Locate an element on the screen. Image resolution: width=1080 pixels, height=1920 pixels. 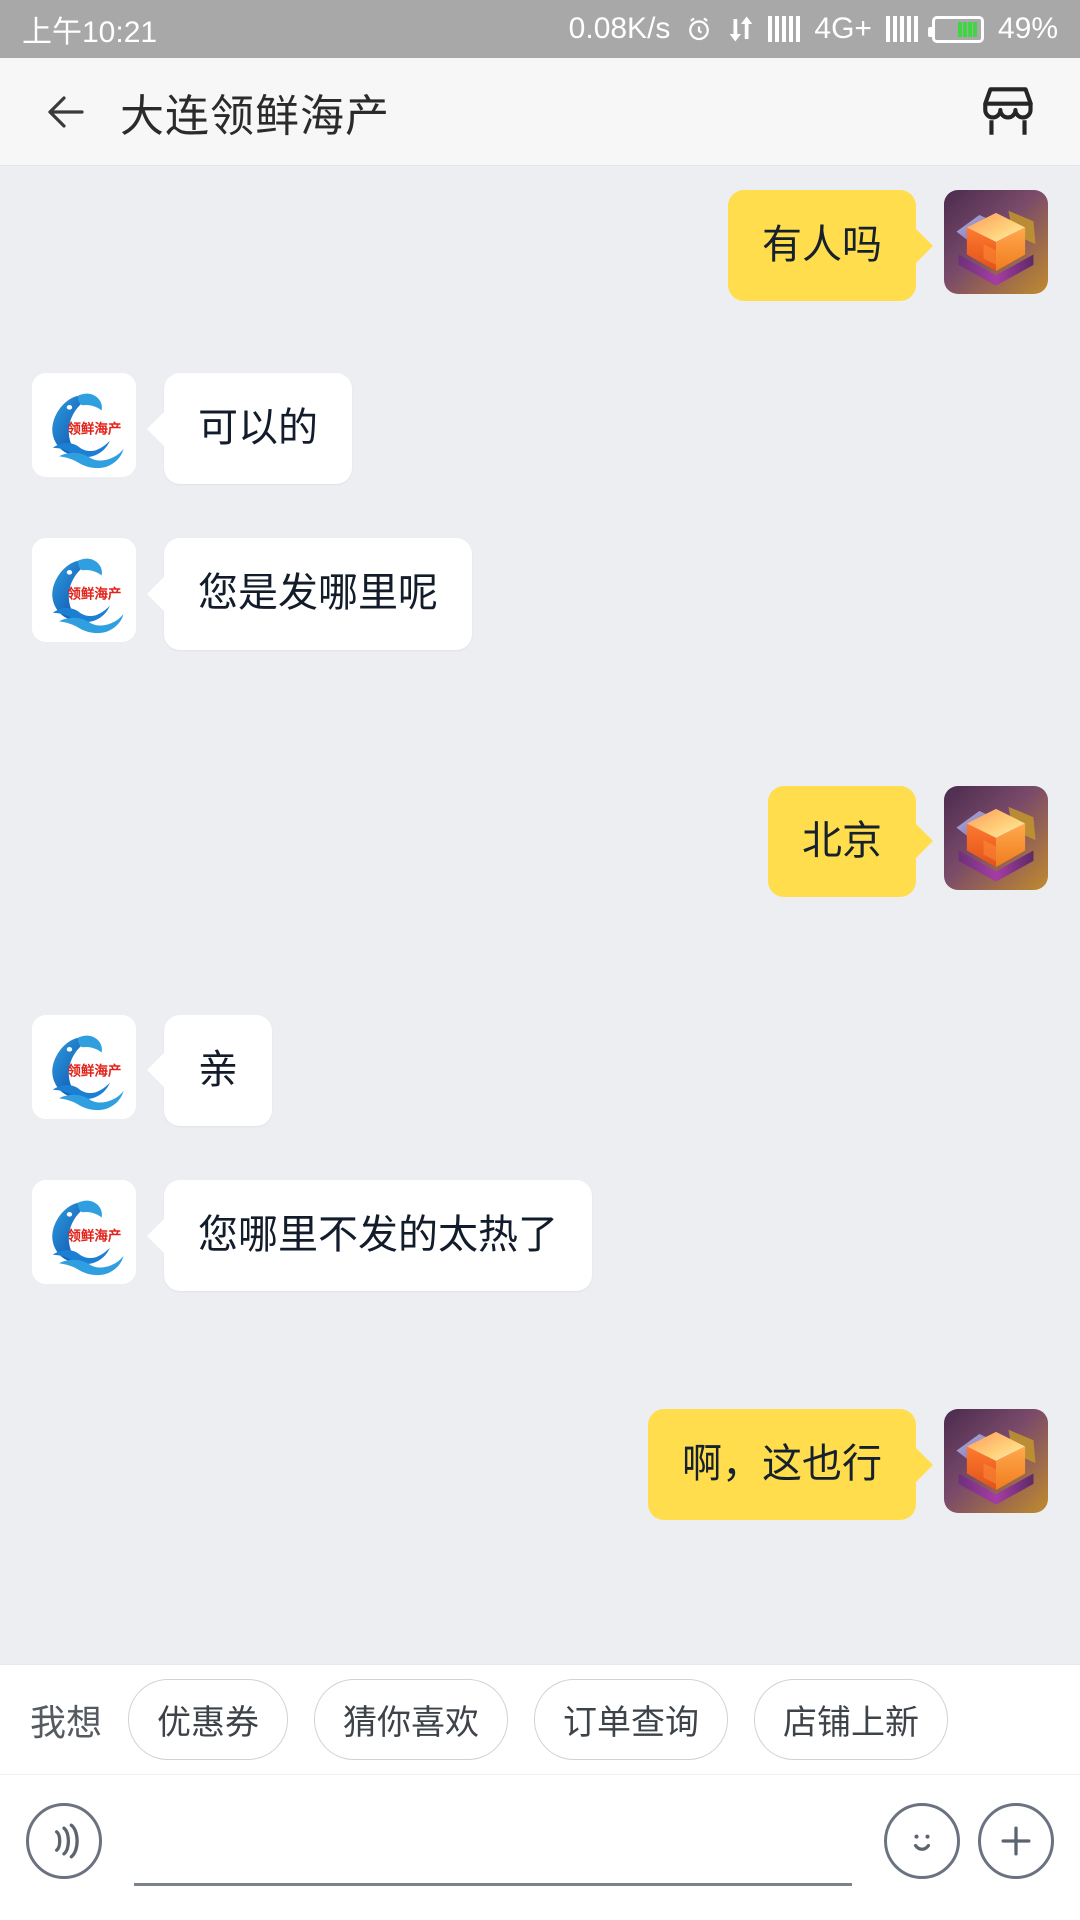
message-row-shop: 领鲜海产 可以的 is located at coordinates (540, 429).